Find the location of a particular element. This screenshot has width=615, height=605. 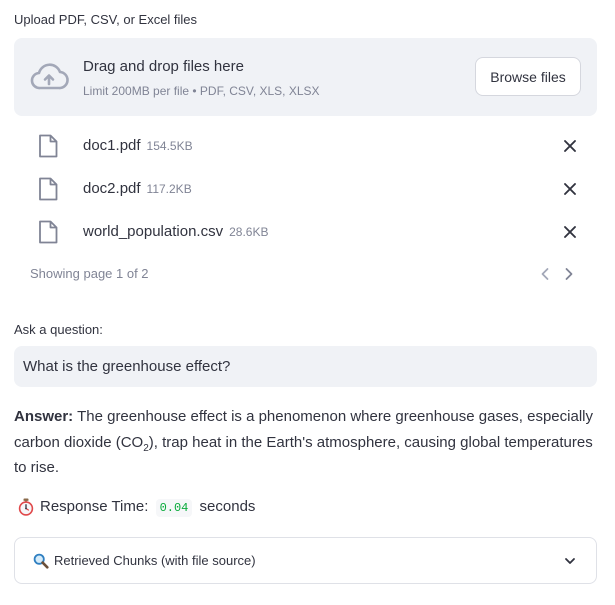

file-list-item: world_population.csv 28.6KB is located at coordinates (305, 233).